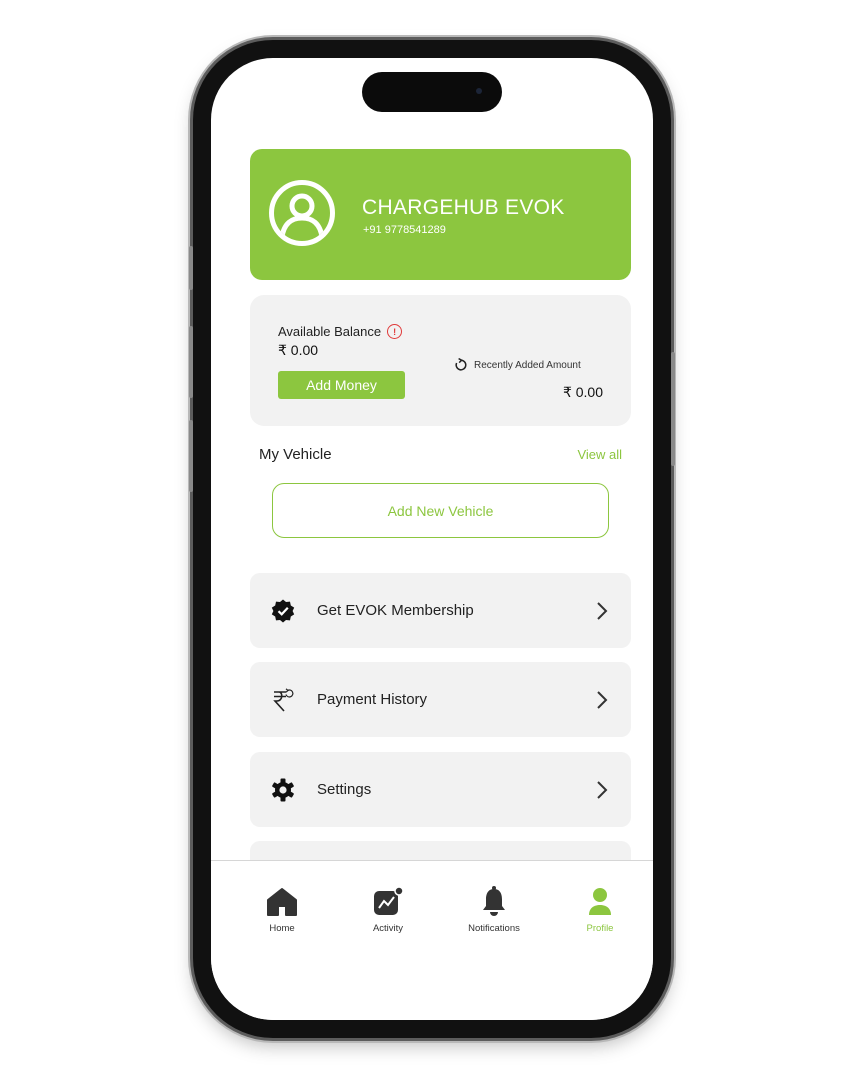  What do you see at coordinates (298, 350) in the screenshot?
I see `balance-amount: ₹ 0.00` at bounding box center [298, 350].